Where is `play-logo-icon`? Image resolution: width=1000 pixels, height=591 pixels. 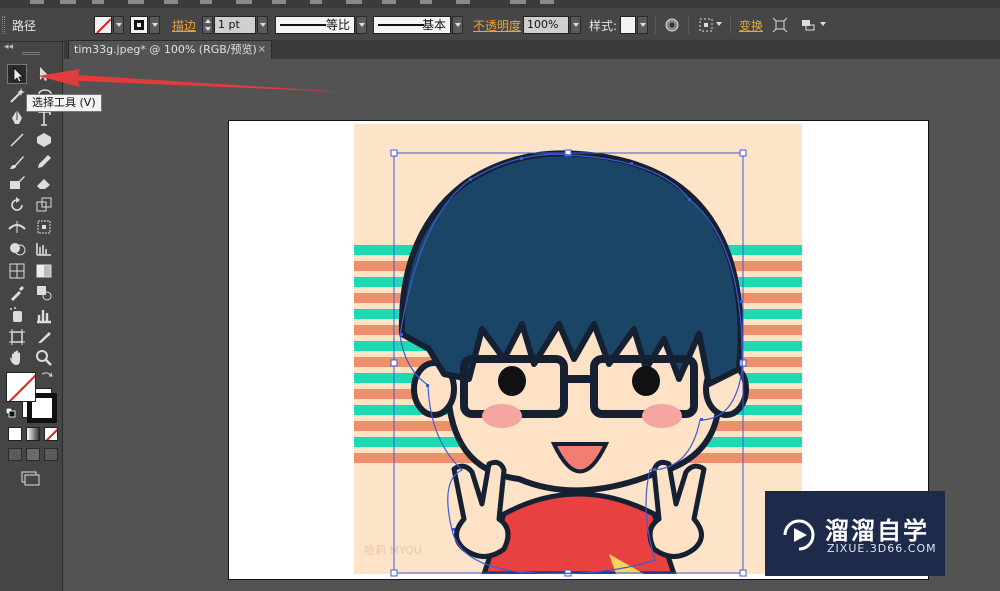
play-logo-icon is located at coordinates (799, 535).